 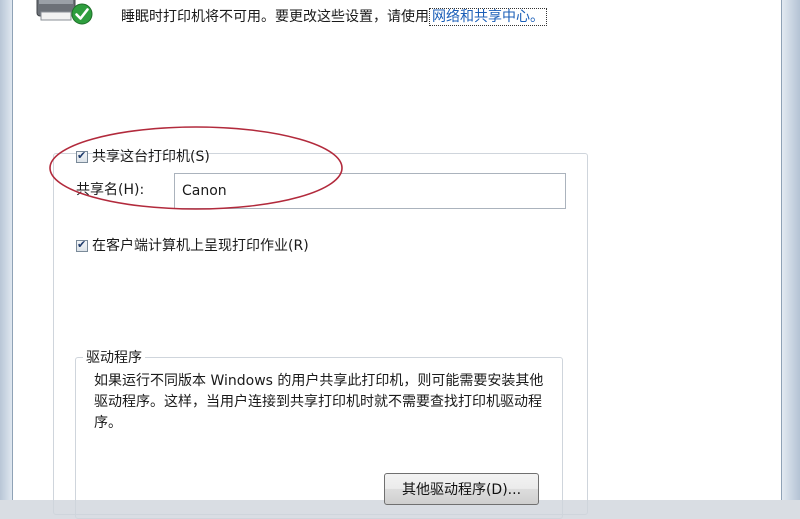 What do you see at coordinates (114, 357) in the screenshot?
I see `drivers-group-title: 驱动程序` at bounding box center [114, 357].